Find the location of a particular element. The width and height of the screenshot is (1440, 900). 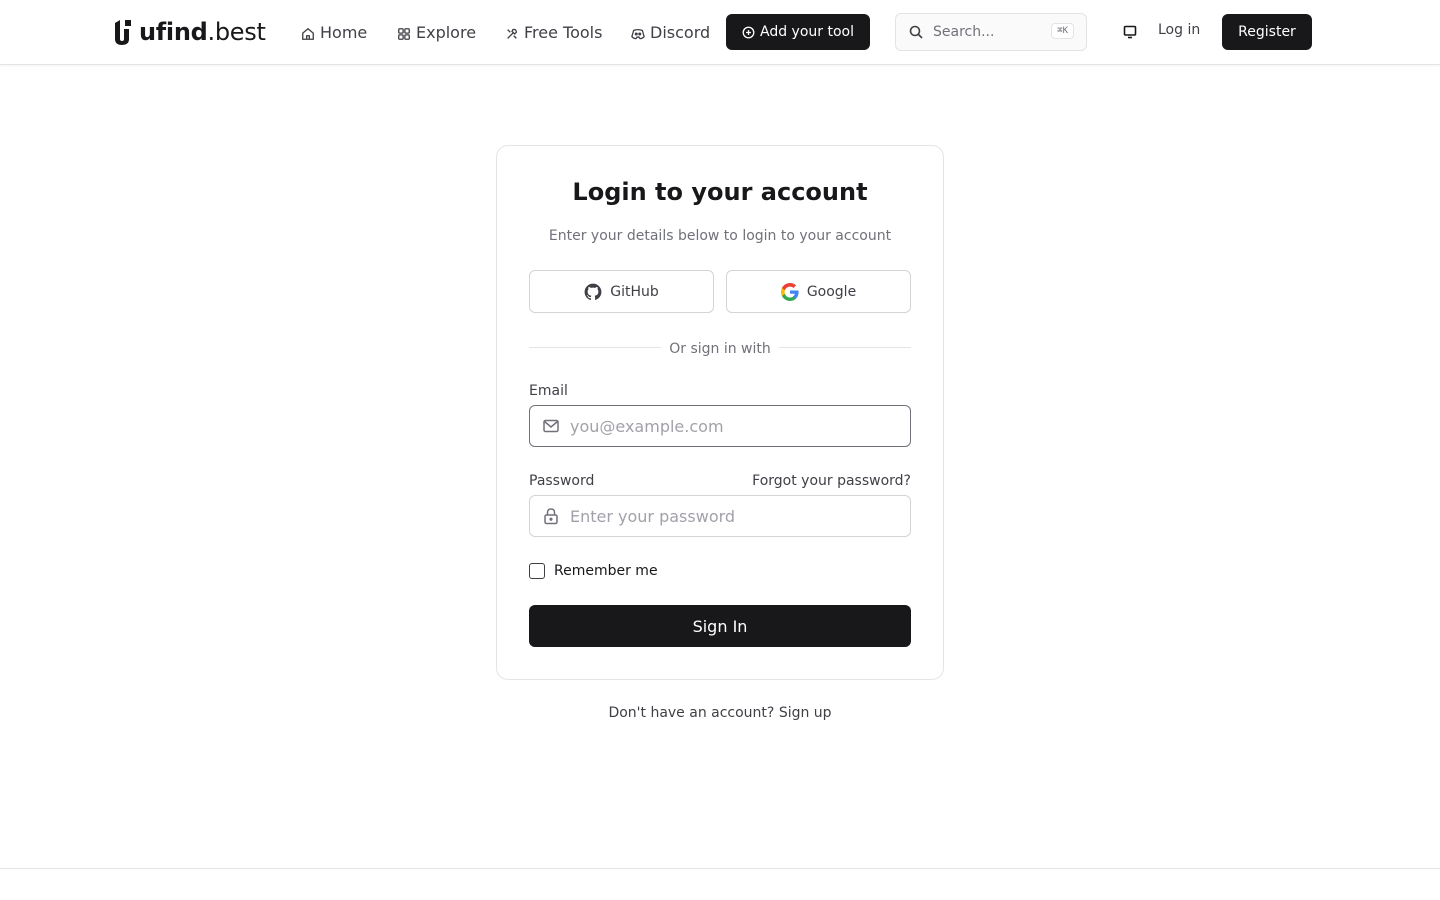

signup-prompt-text: Don't have an account? is located at coordinates (691, 713).